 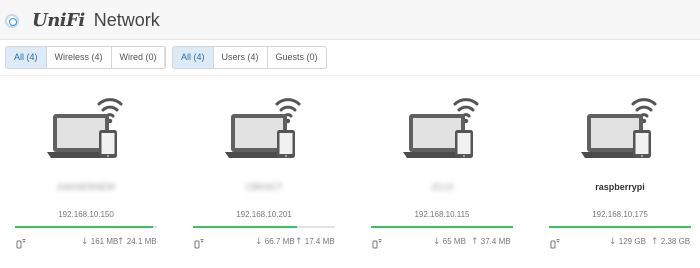 I want to click on client-stats: ↓ 161 MB ↑ 24.1 MB, so click(x=86, y=243).